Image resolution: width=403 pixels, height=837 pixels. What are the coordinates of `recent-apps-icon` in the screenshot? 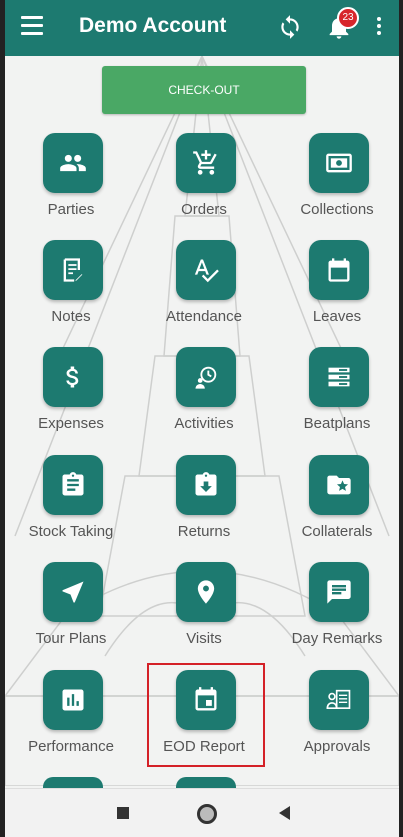 It's located at (123, 813).